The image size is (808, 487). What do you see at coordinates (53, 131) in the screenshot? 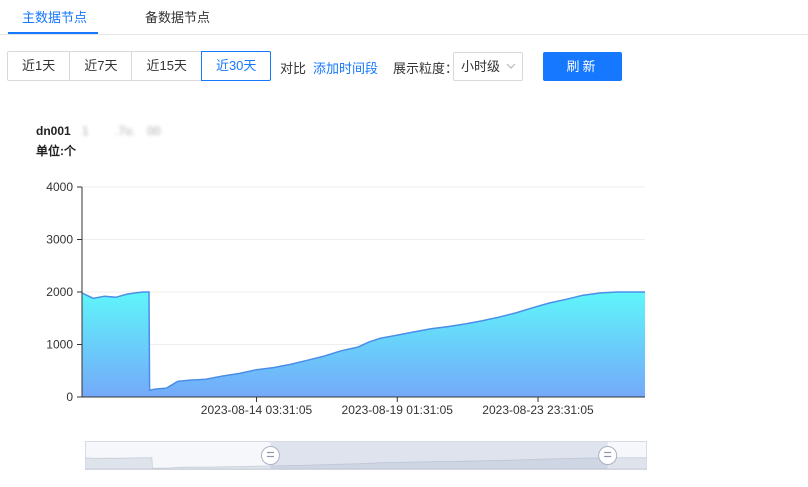
I see `chart-node-name: dn001` at bounding box center [53, 131].